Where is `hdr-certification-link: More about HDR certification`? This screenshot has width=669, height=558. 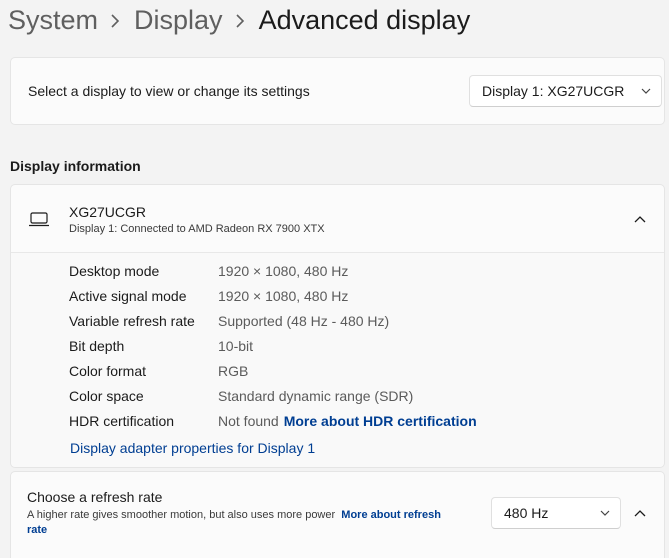 hdr-certification-link: More about HDR certification is located at coordinates (380, 423).